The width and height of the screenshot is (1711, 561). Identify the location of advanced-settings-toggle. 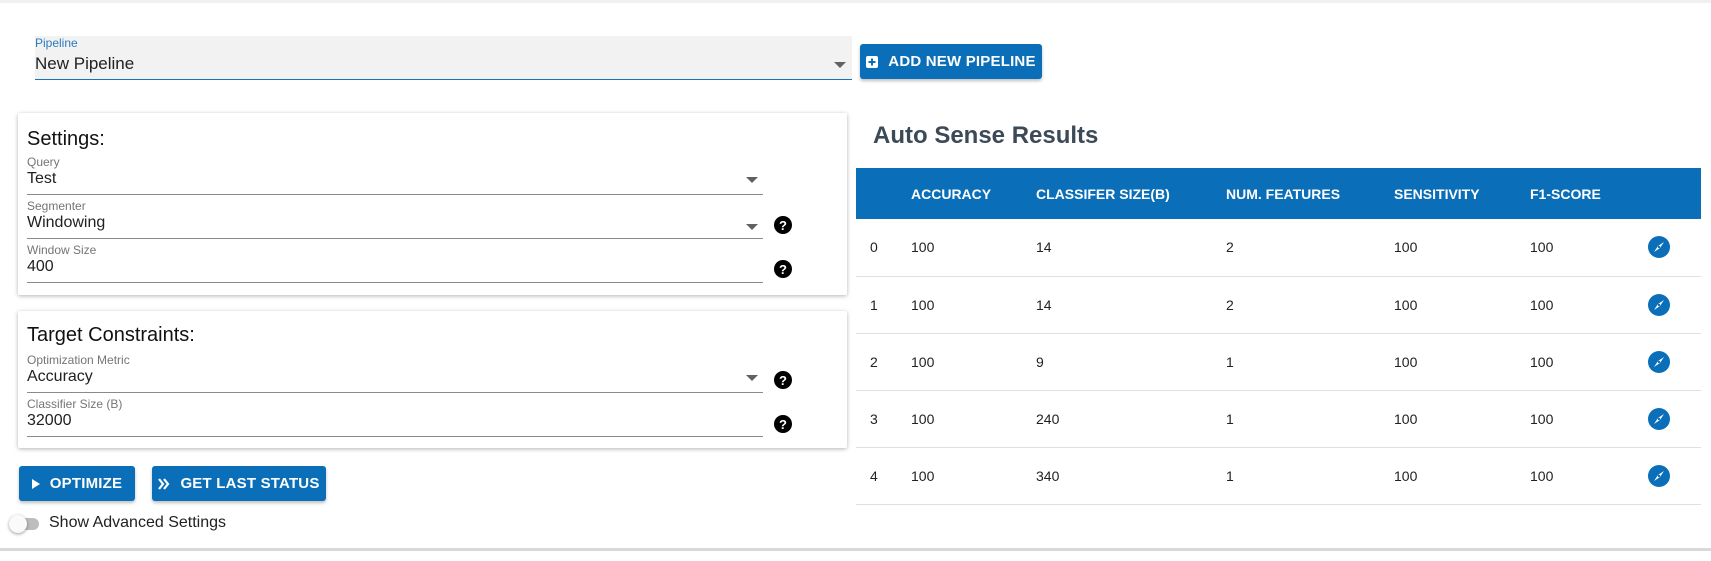
(24, 524).